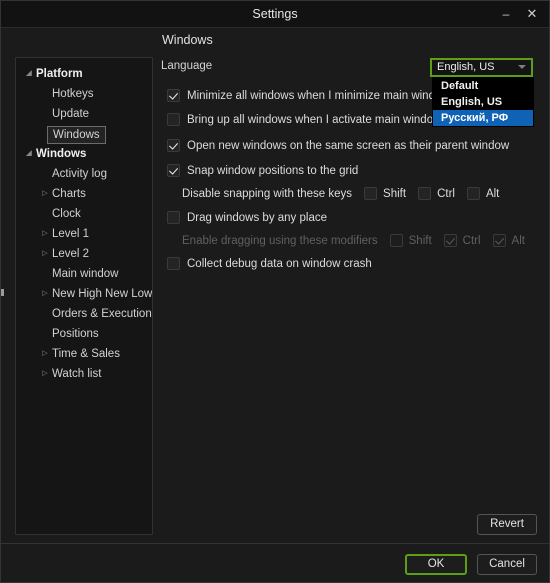 This screenshot has height=583, width=550. Describe the element at coordinates (102, 334) in the screenshot. I see `sidebar-item-positions: Positions` at that location.